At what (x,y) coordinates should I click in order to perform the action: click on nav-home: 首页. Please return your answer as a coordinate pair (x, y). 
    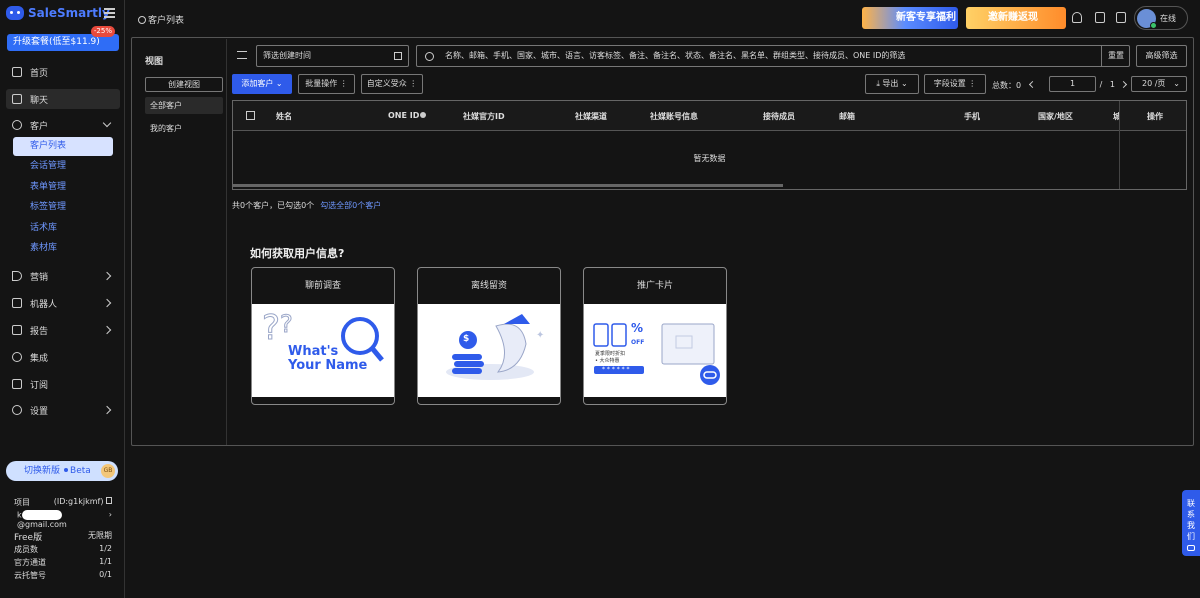
    Looking at the image, I should click on (63, 72).